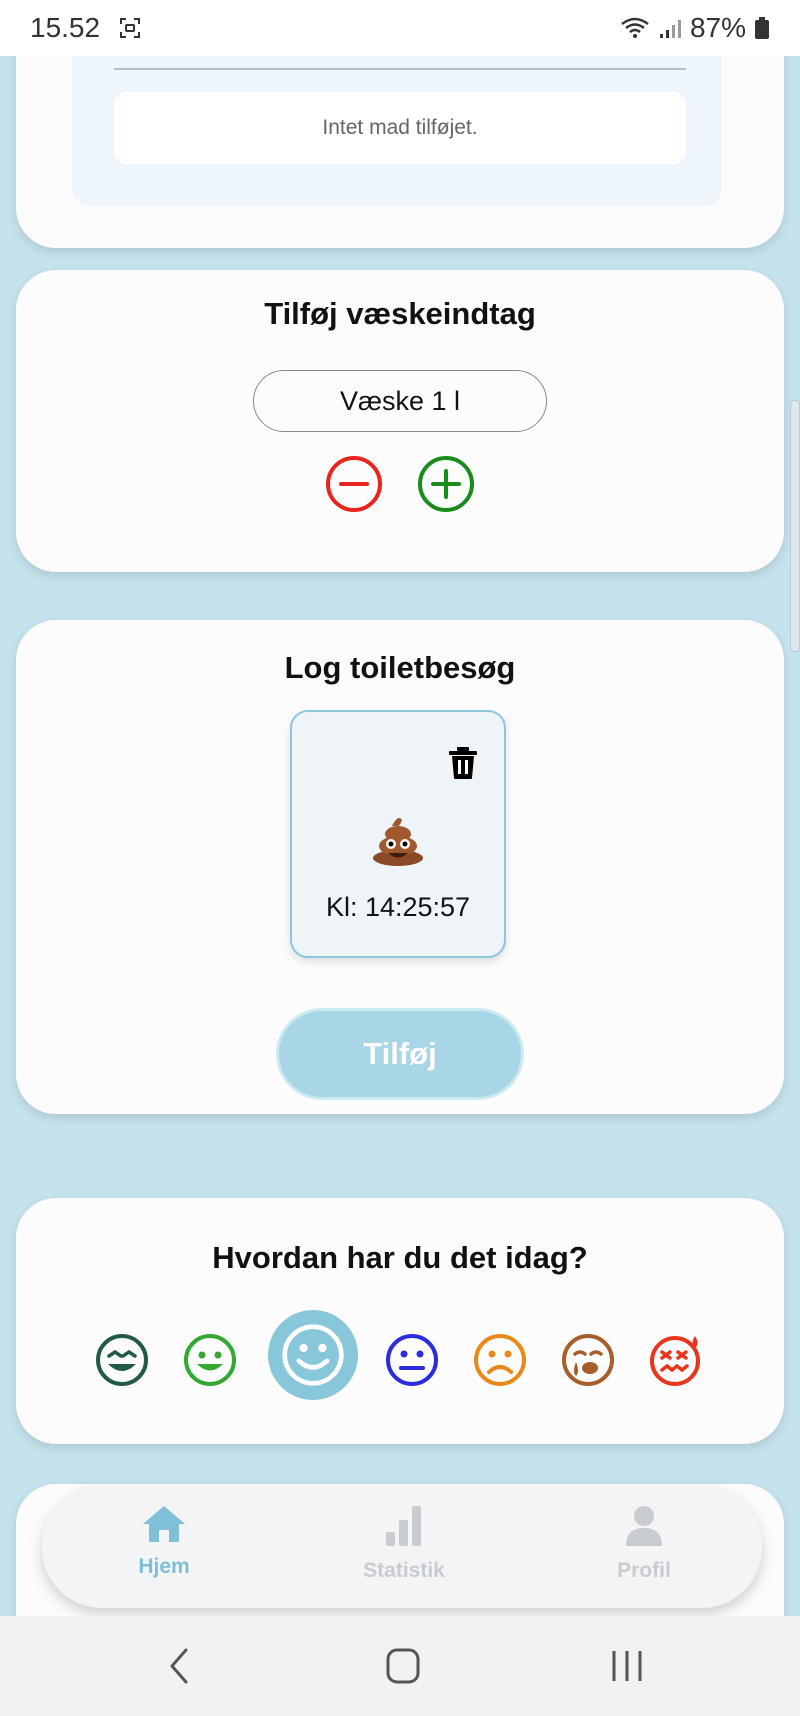 Image resolution: width=800 pixels, height=1716 pixels. What do you see at coordinates (400, 28) in the screenshot?
I see `status-bar: 15.52 87%` at bounding box center [400, 28].